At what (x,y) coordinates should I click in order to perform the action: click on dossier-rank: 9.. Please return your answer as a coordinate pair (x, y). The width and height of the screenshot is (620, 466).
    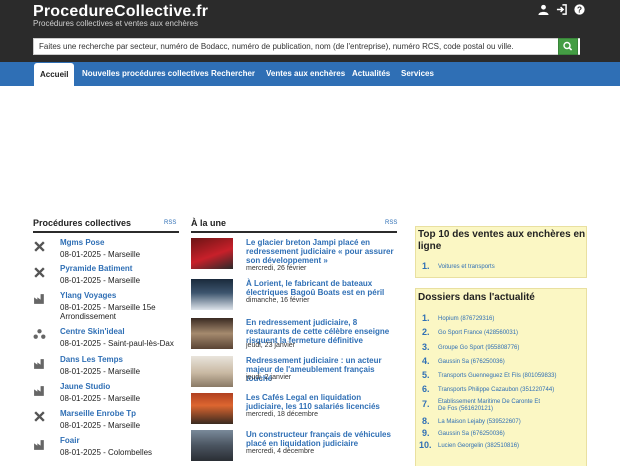
    Looking at the image, I should click on (426, 433).